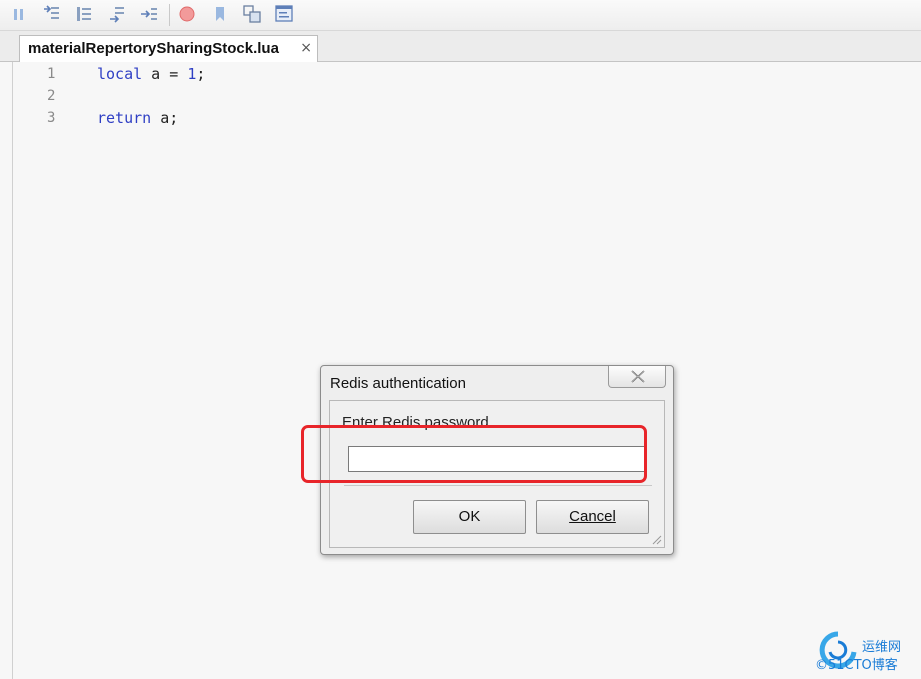 This screenshot has height=679, width=921. What do you see at coordinates (51, 74) in the screenshot?
I see `line-number: 1` at bounding box center [51, 74].